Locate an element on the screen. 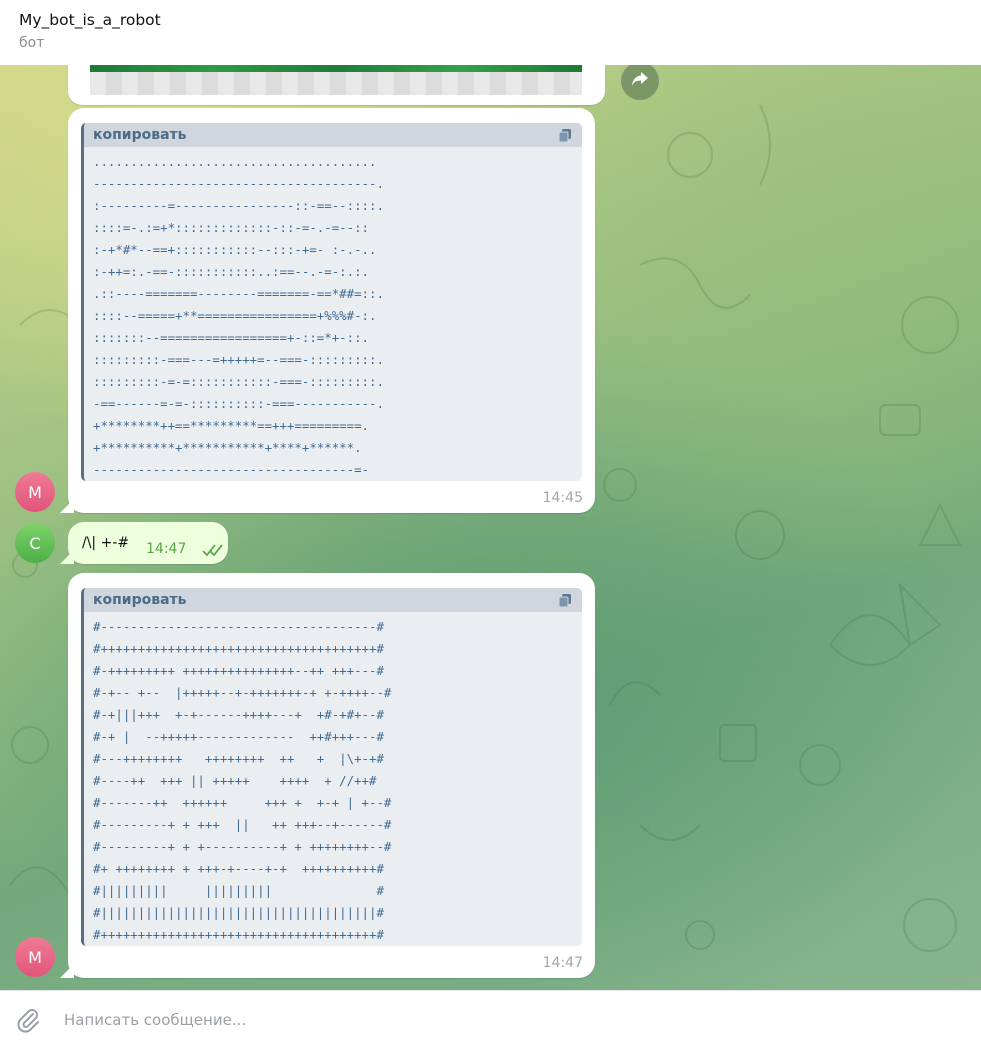 The height and width of the screenshot is (1047, 981). code-line: :-++=:.-==-:::::::::::..:==--.-=-:.:. is located at coordinates (231, 271).